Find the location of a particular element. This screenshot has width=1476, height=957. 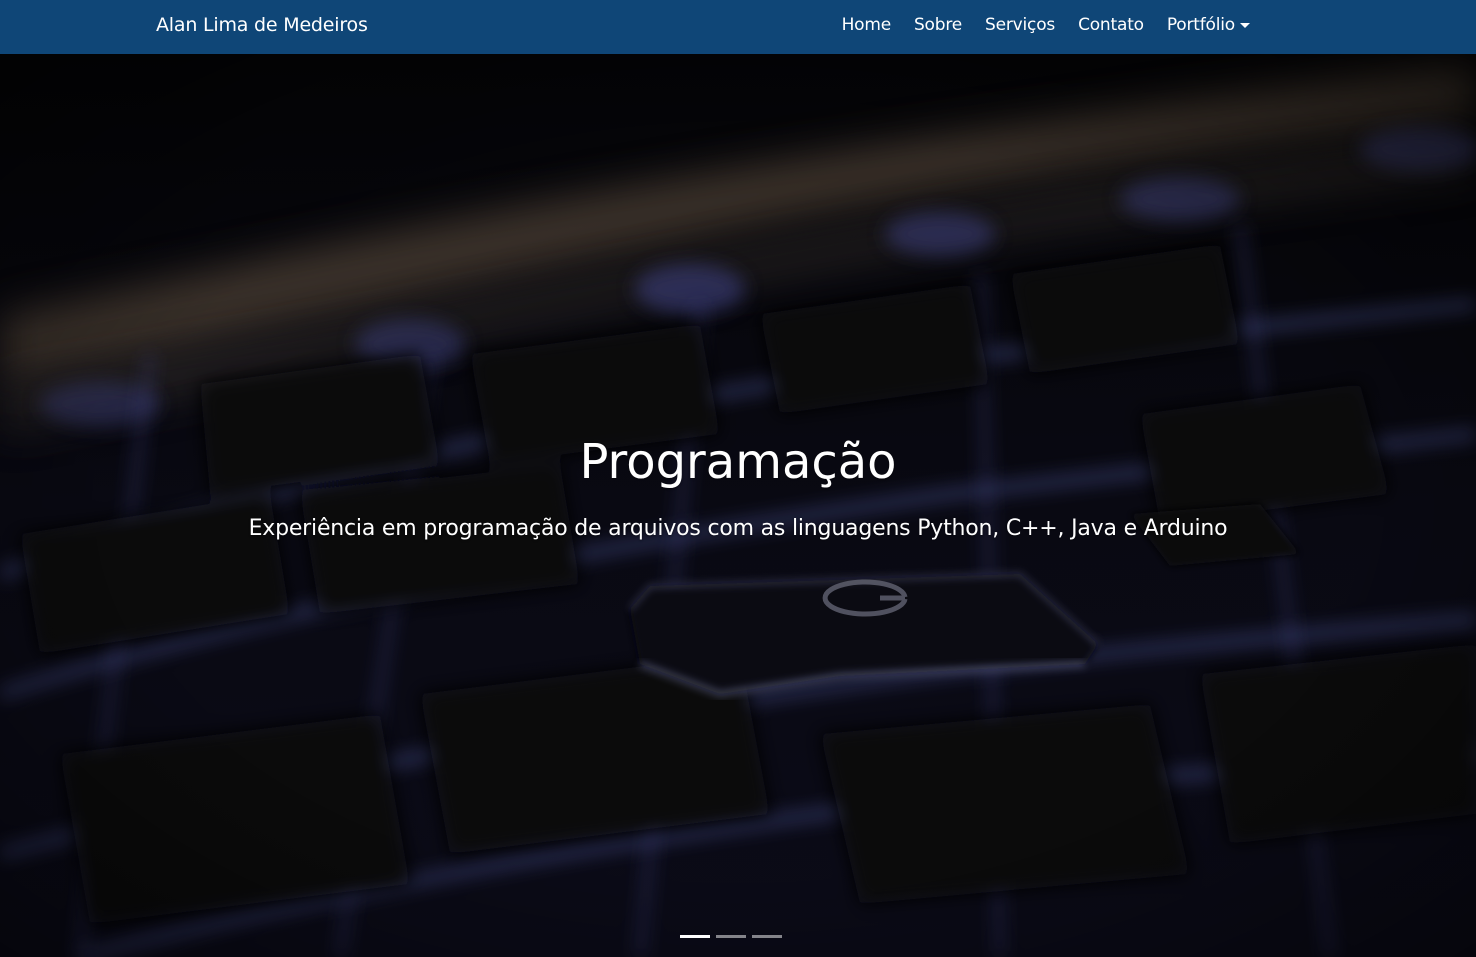

nav-link-sobre: Sobre is located at coordinates (938, 25).